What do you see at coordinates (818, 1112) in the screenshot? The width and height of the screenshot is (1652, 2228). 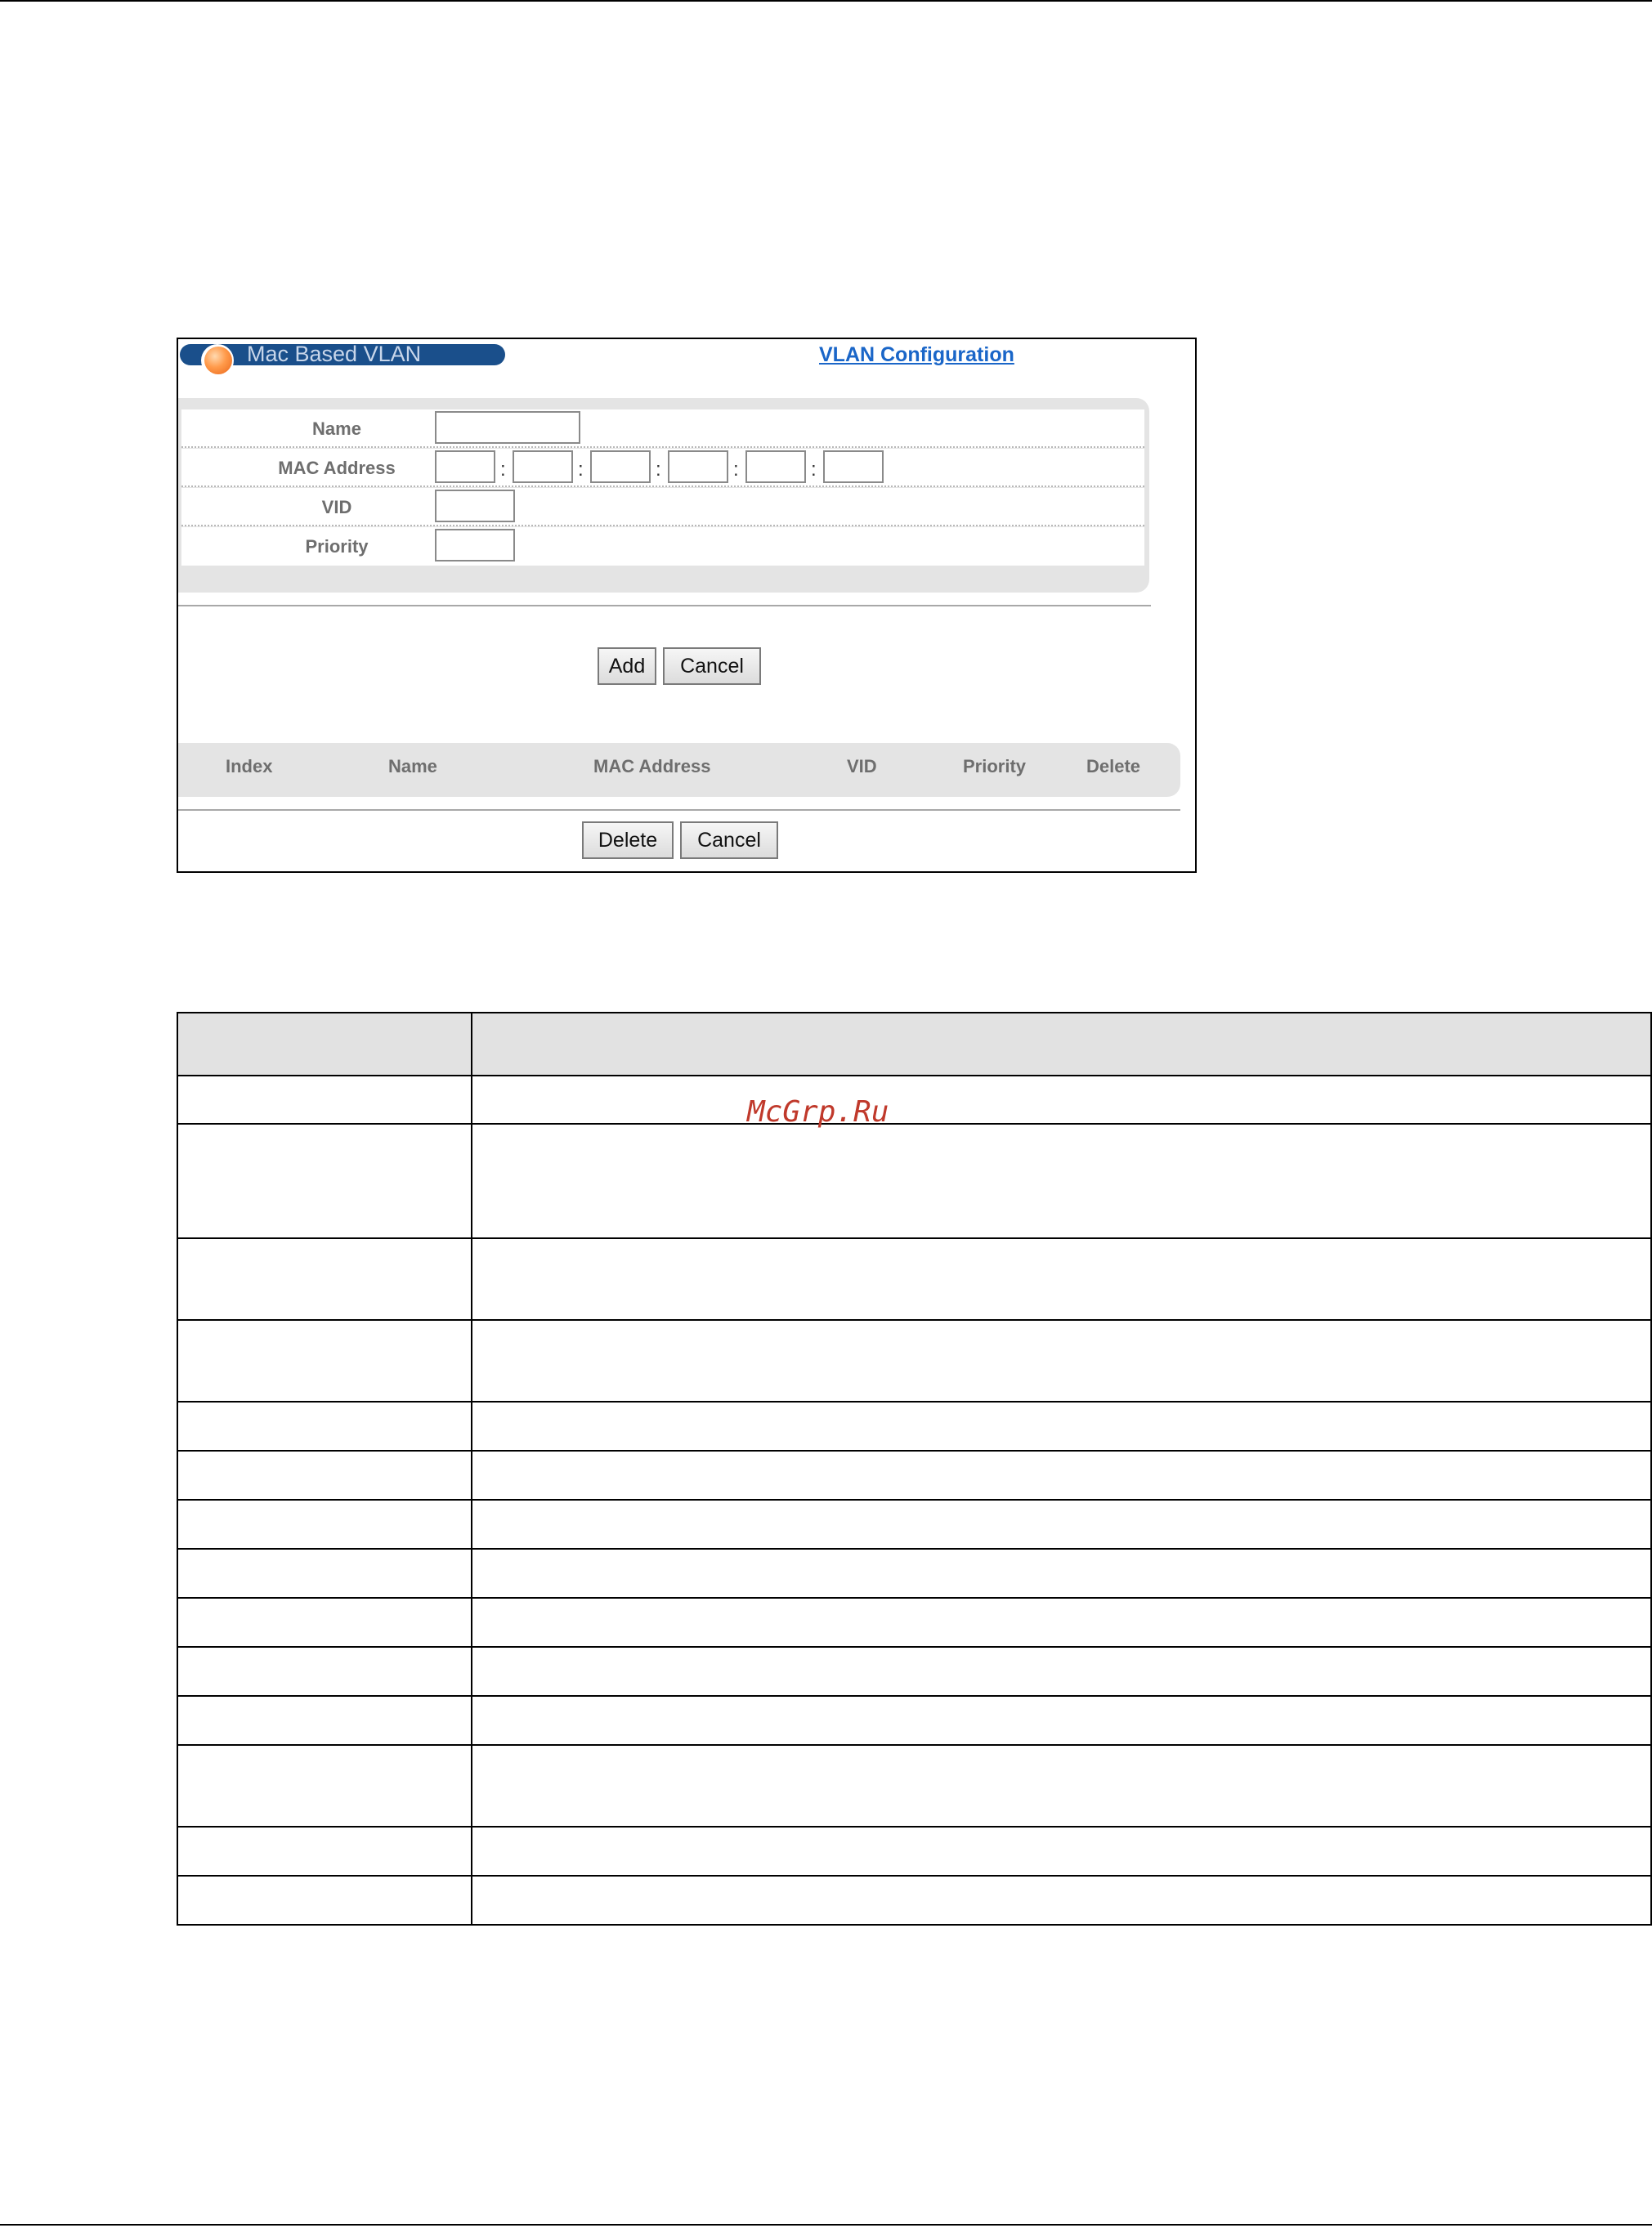 I see `watermark: McGrp.Ru` at bounding box center [818, 1112].